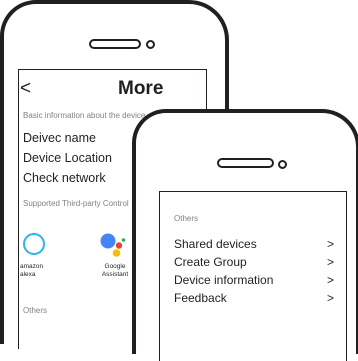  What do you see at coordinates (67, 158) in the screenshot?
I see `menu-item-device-location: Device Location` at bounding box center [67, 158].